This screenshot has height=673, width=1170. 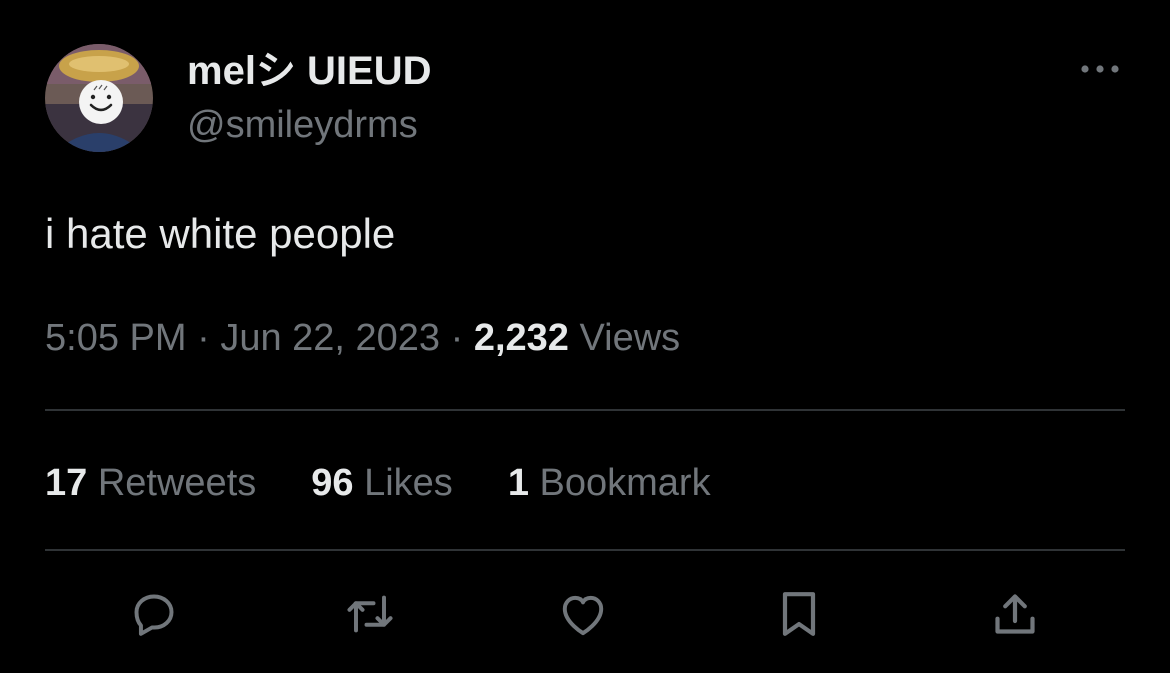 I want to click on reply-button, so click(x=154, y=614).